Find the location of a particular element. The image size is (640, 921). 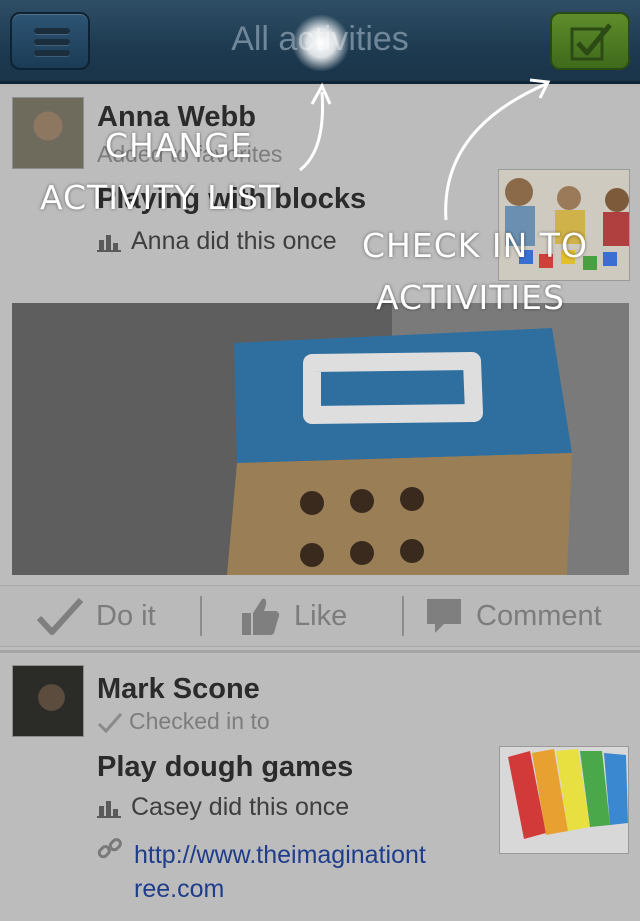

annotation-change-line2: ACTIVITY LIST is located at coordinates (160, 197).